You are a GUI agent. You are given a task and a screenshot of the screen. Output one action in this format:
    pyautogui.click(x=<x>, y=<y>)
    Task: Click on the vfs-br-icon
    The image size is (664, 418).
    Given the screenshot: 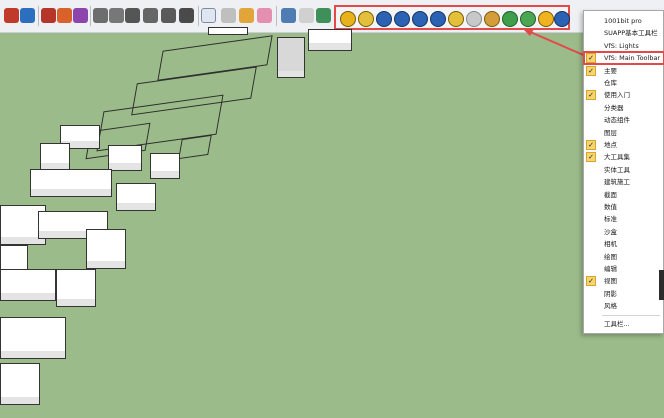 What is the action you would take?
    pyautogui.click(x=420, y=19)
    